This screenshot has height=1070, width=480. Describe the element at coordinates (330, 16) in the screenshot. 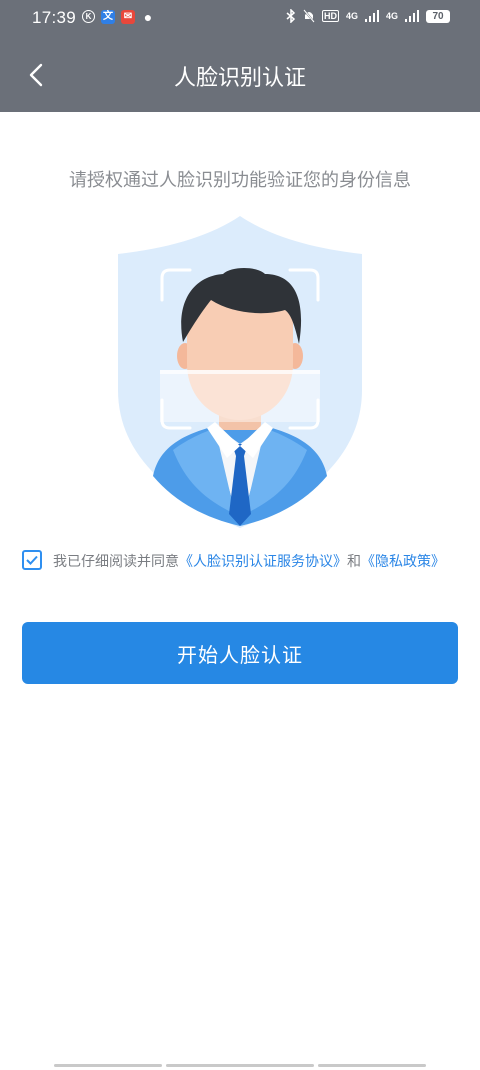

I see `hd-badge: HD` at that location.